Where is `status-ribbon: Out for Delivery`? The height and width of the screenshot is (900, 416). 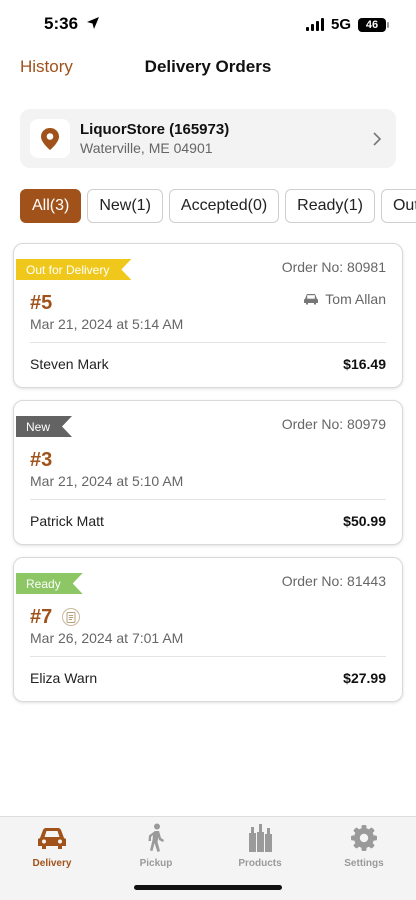
status-ribbon: Out for Delivery is located at coordinates (73, 269).